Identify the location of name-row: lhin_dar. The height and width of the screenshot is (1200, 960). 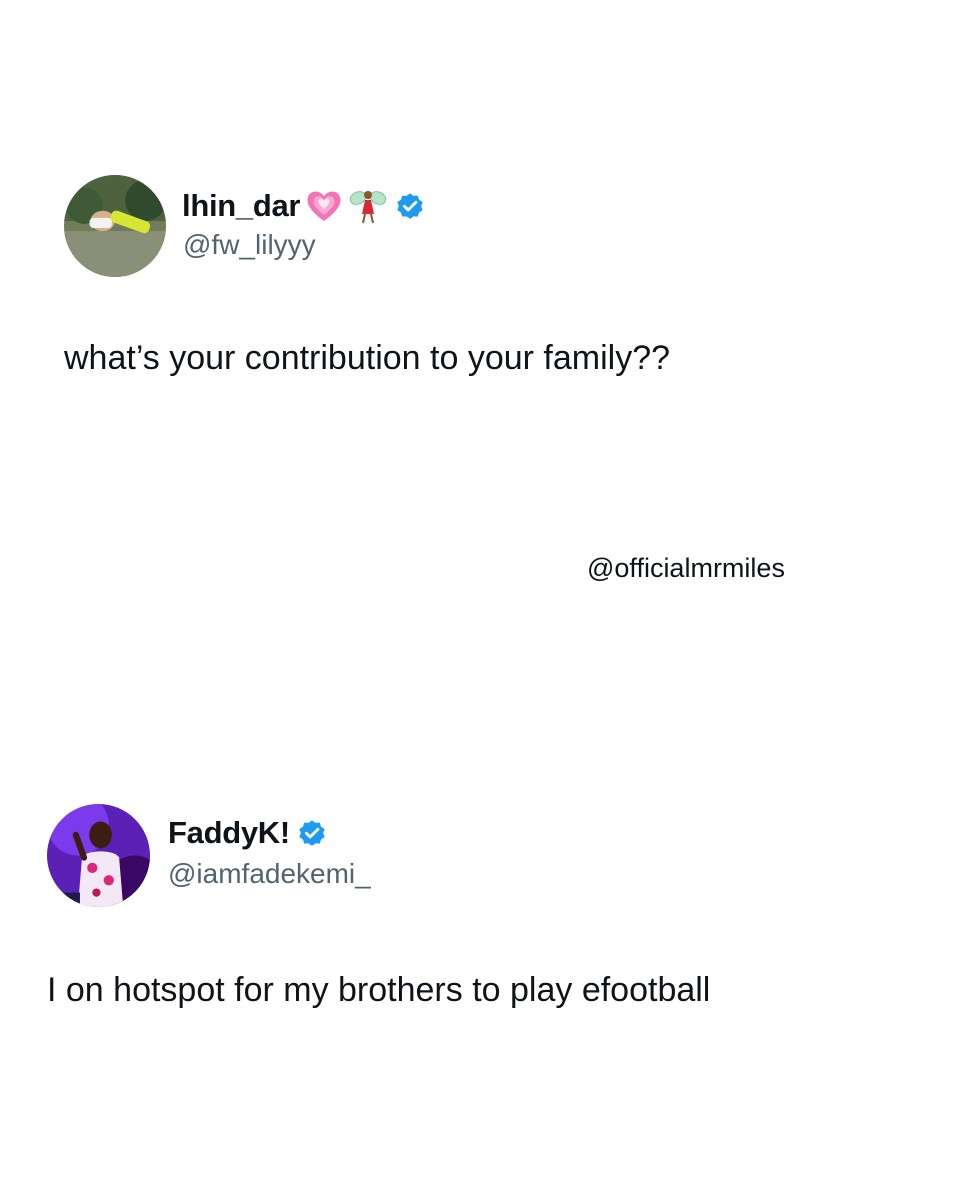
(304, 206).